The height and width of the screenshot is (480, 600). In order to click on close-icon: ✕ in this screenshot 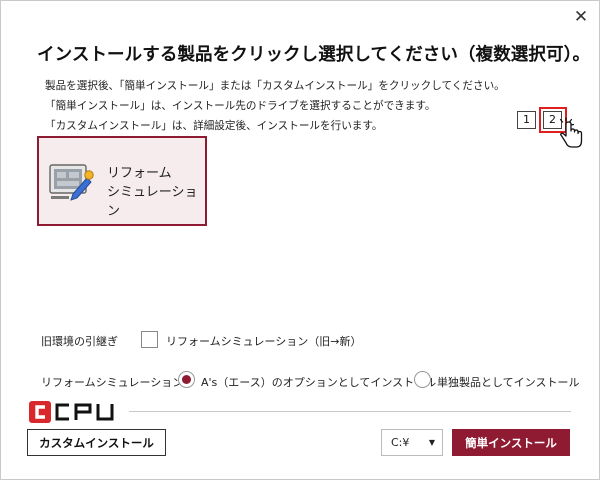, I will do `click(581, 17)`.